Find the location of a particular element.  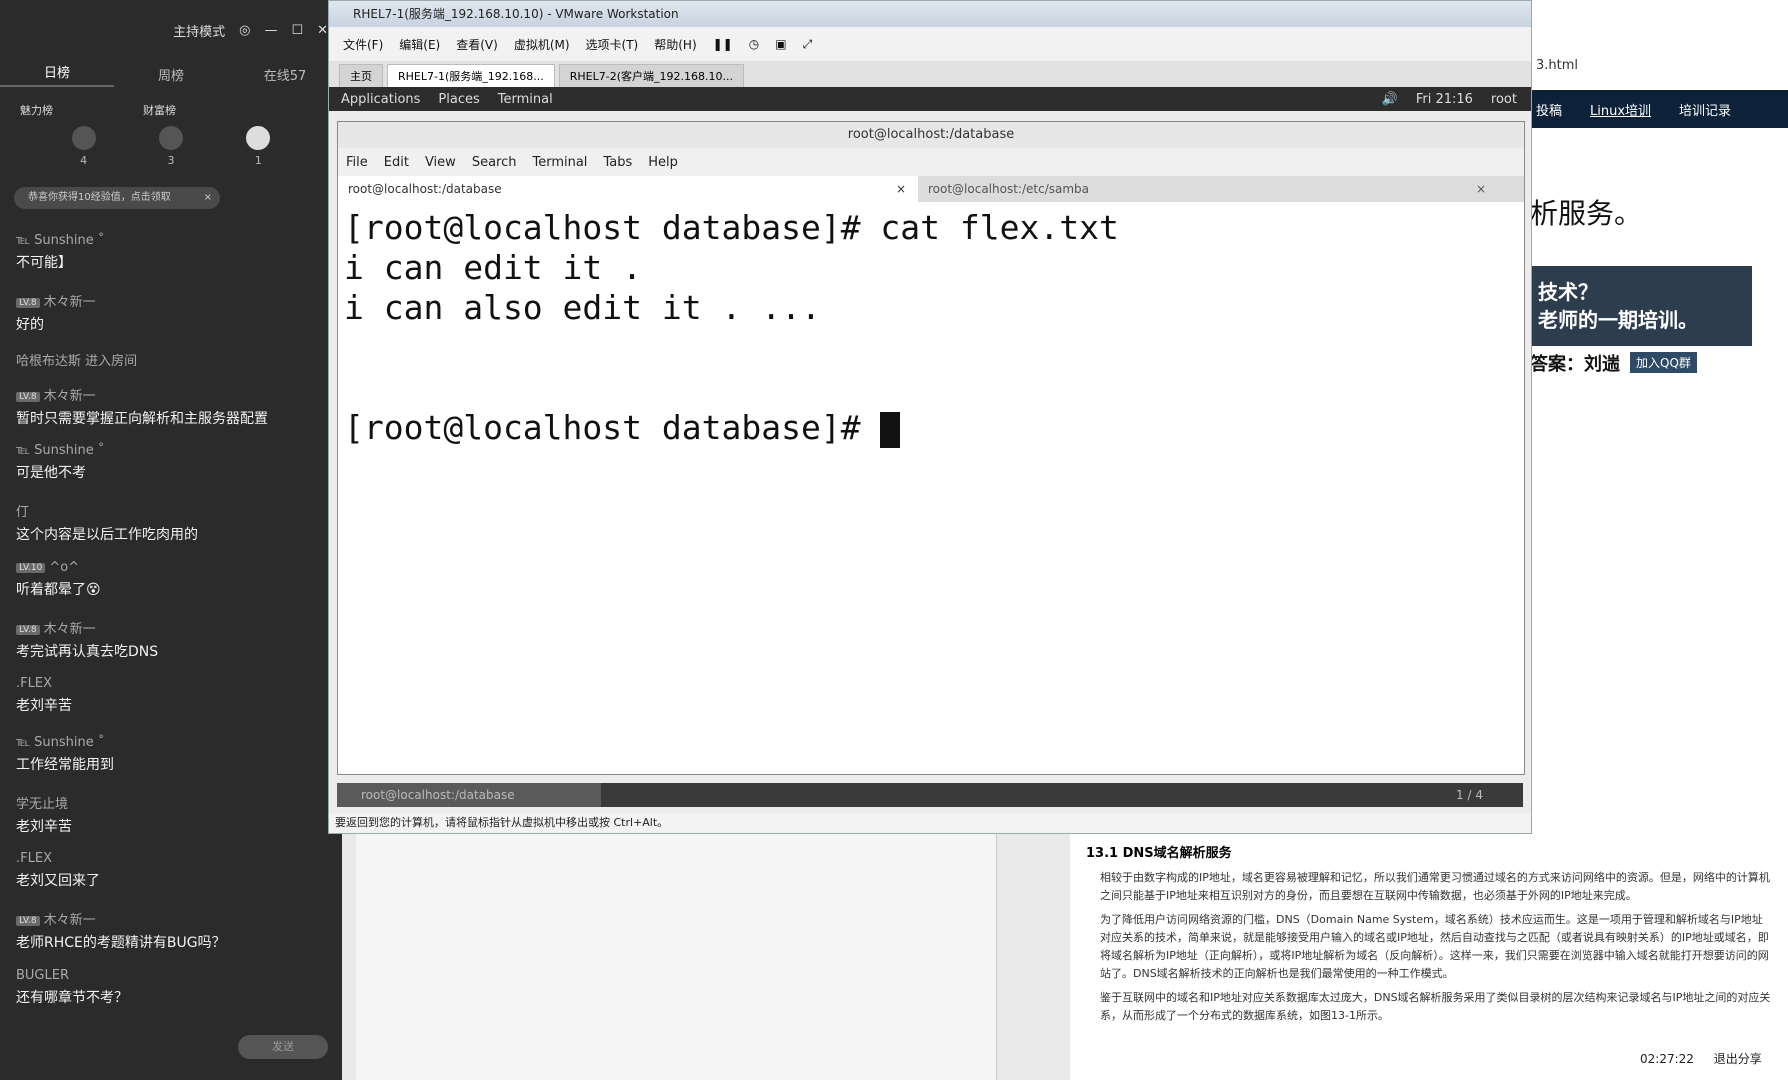

menu-file: 文件(F) is located at coordinates (363, 44).